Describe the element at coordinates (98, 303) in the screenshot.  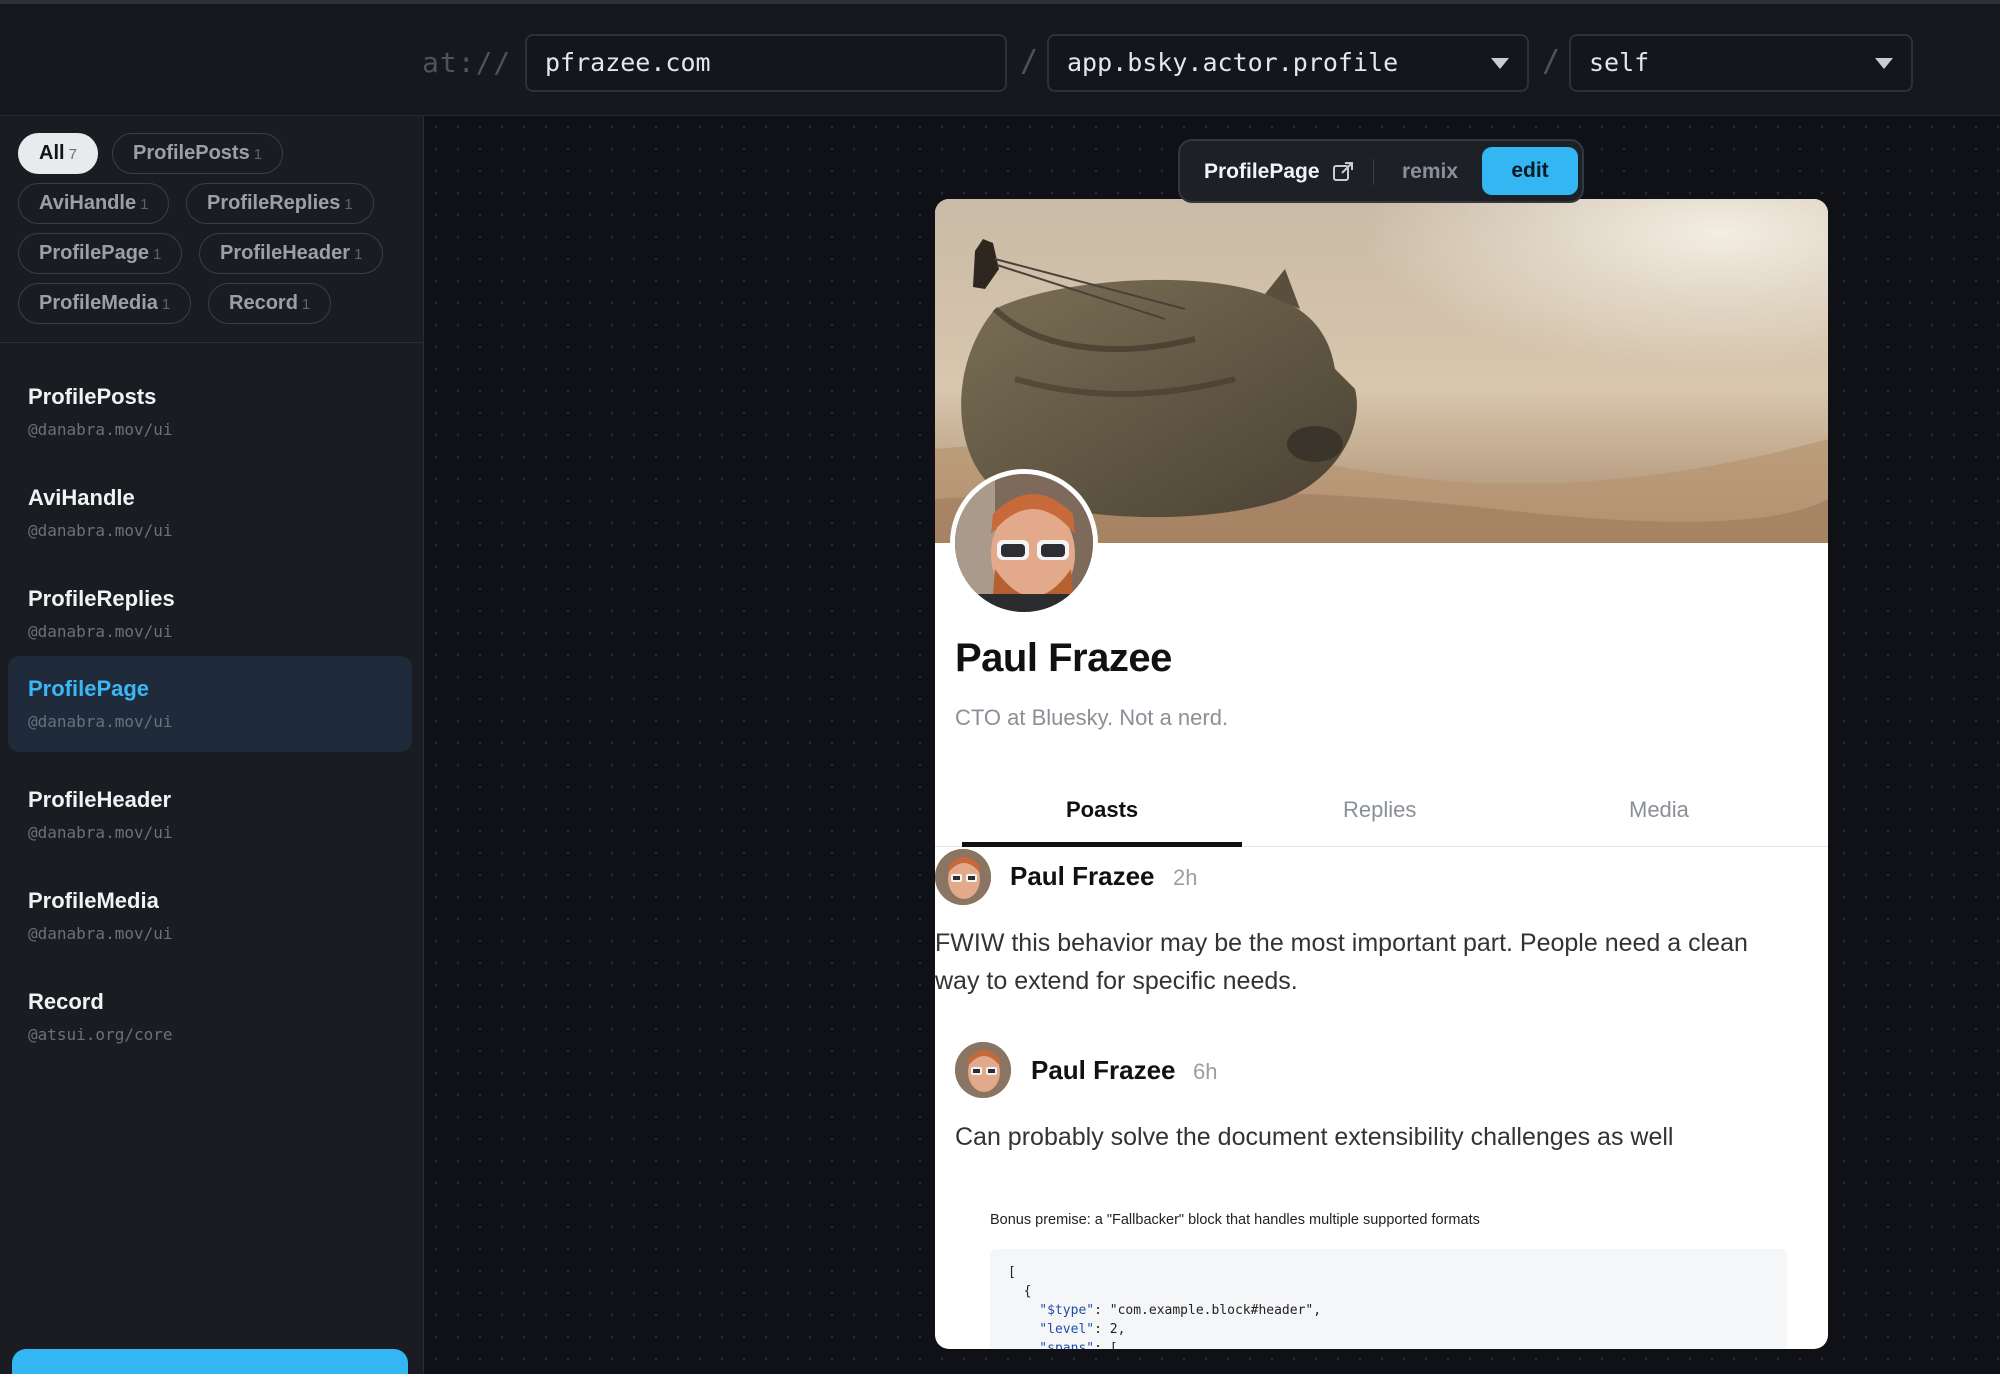
I see `chip-label: ProfileMedia` at that location.